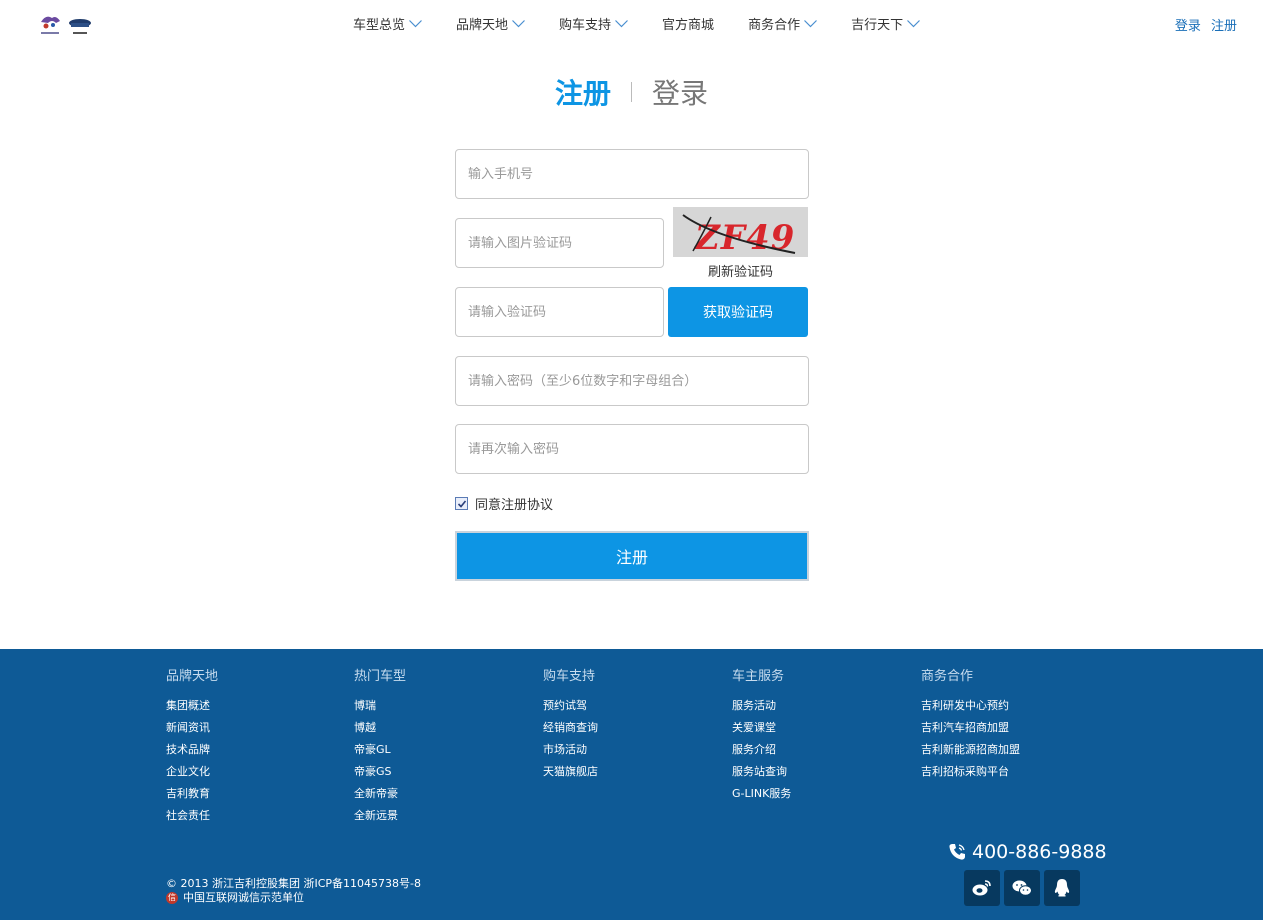 The width and height of the screenshot is (1263, 920). I want to click on footer-link: 帝豪GL, so click(380, 750).